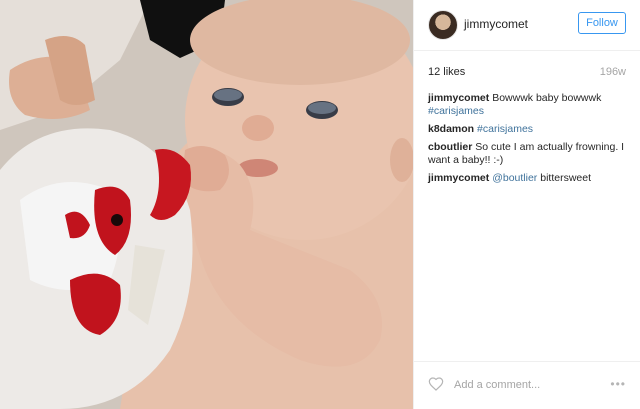 This screenshot has width=640, height=409. I want to click on post-meta: 12 likes 196w, so click(527, 72).